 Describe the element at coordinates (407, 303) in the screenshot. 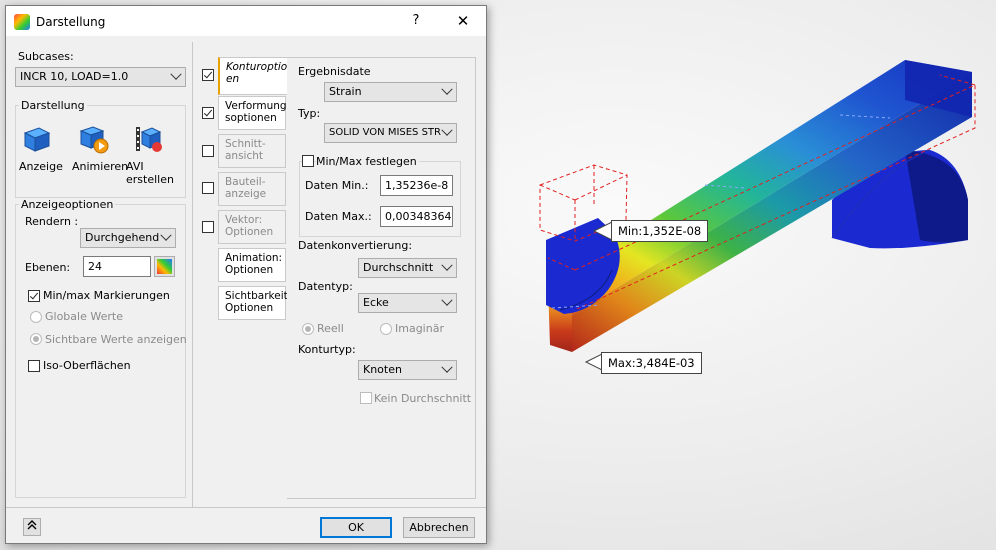

I see `datentyp-select: Ecke` at that location.